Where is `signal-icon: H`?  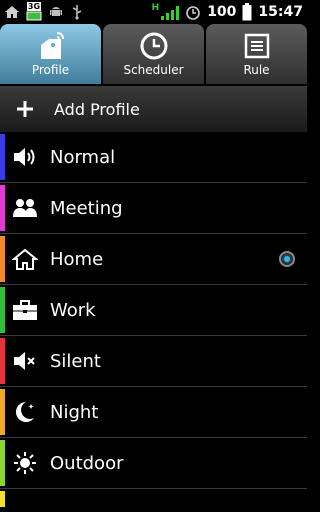 signal-icon: H is located at coordinates (166, 12).